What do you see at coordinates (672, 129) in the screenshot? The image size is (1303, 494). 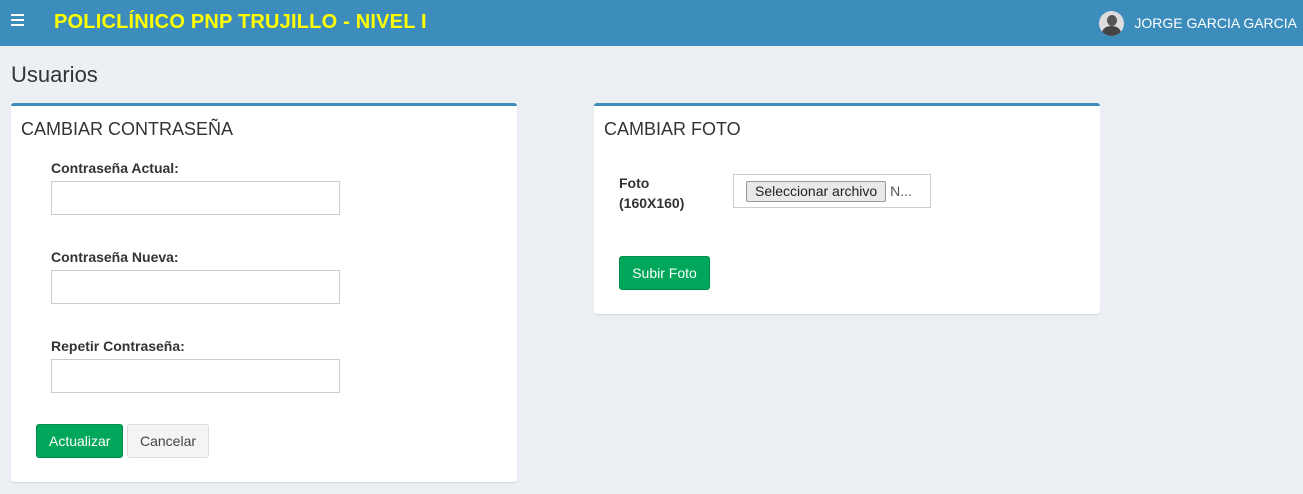 I see `change-photo-title: CAMBIAR FOTO` at bounding box center [672, 129].